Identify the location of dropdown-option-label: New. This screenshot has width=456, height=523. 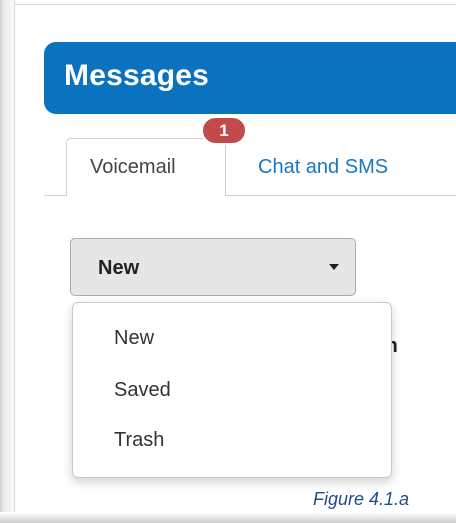
(134, 338).